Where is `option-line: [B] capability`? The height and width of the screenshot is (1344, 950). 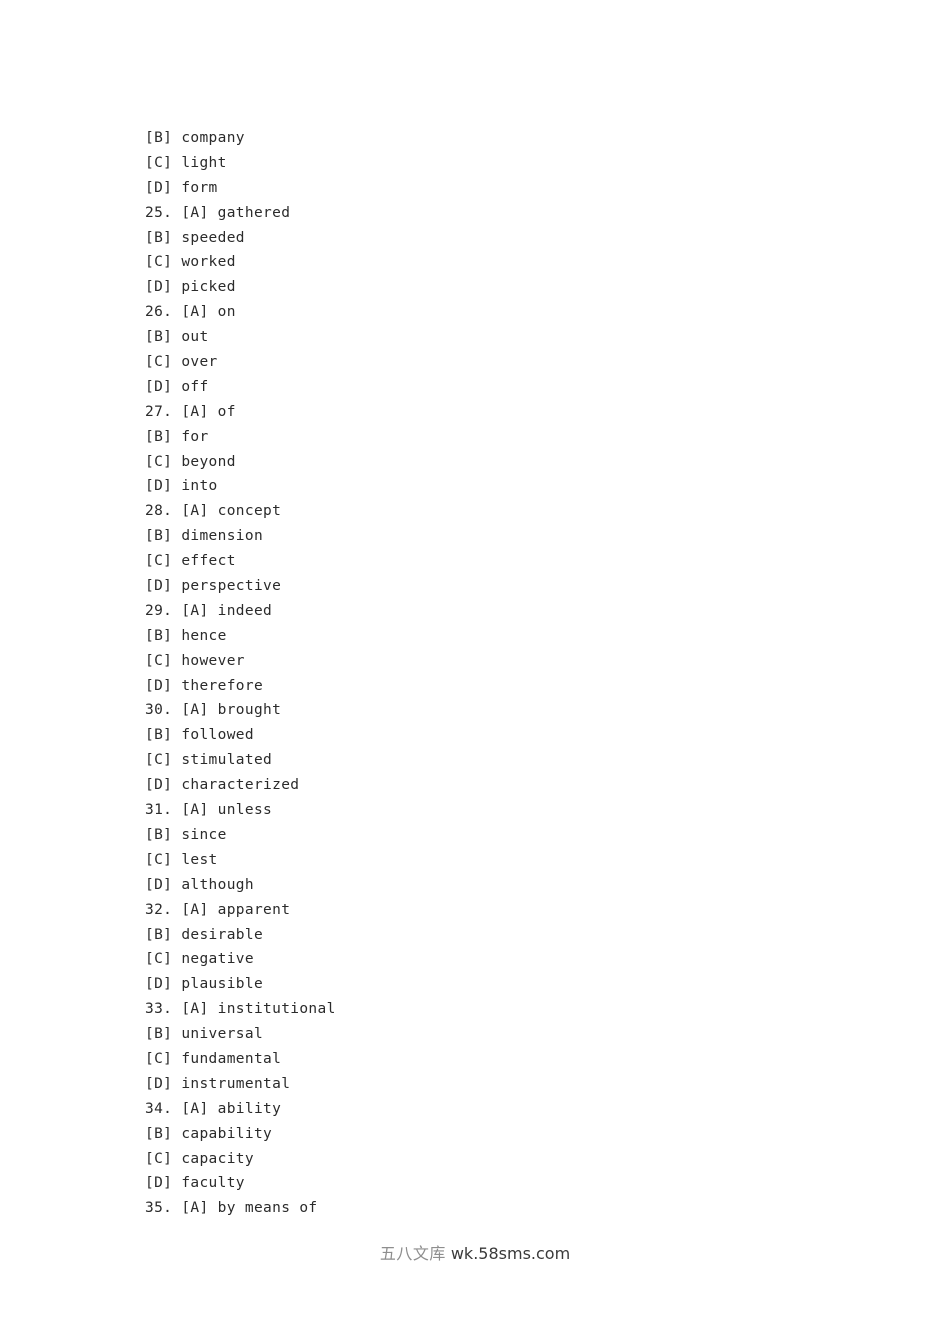
option-line: [B] capability is located at coordinates (209, 1133).